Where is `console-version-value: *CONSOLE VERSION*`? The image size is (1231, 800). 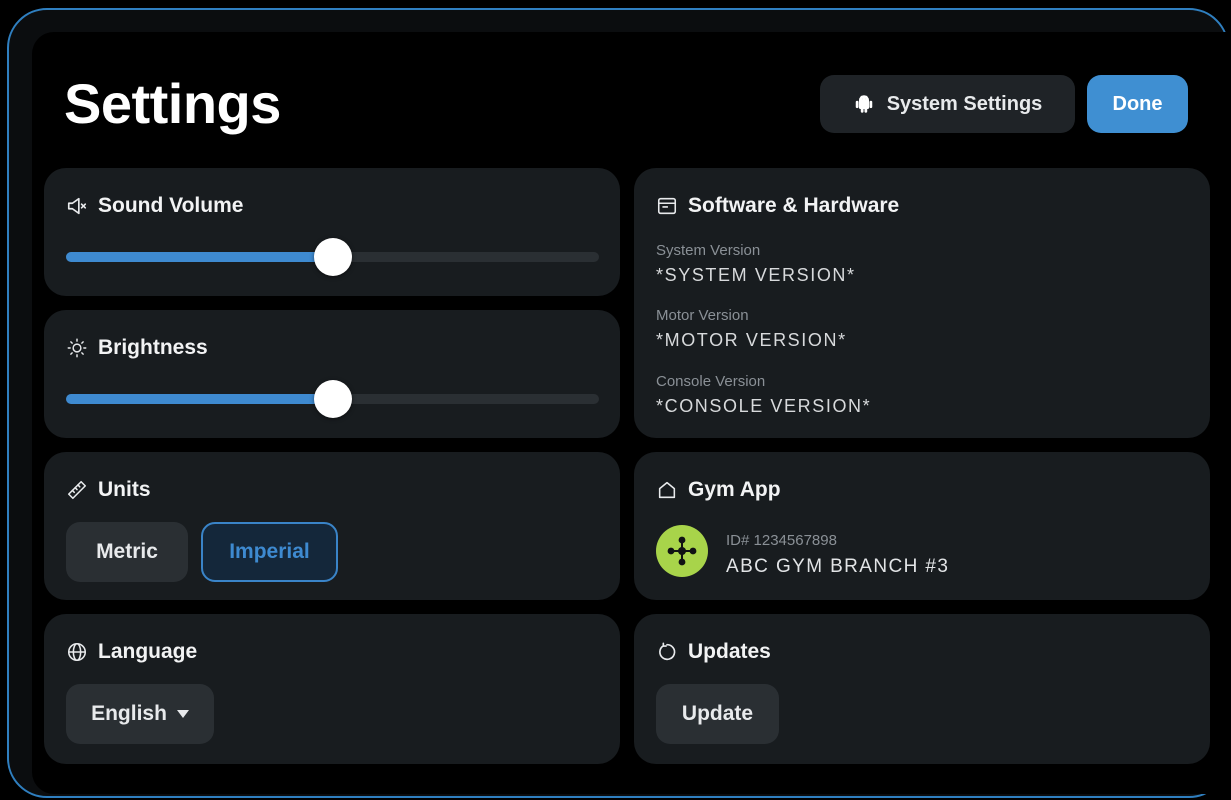 console-version-value: *CONSOLE VERSION* is located at coordinates (764, 406).